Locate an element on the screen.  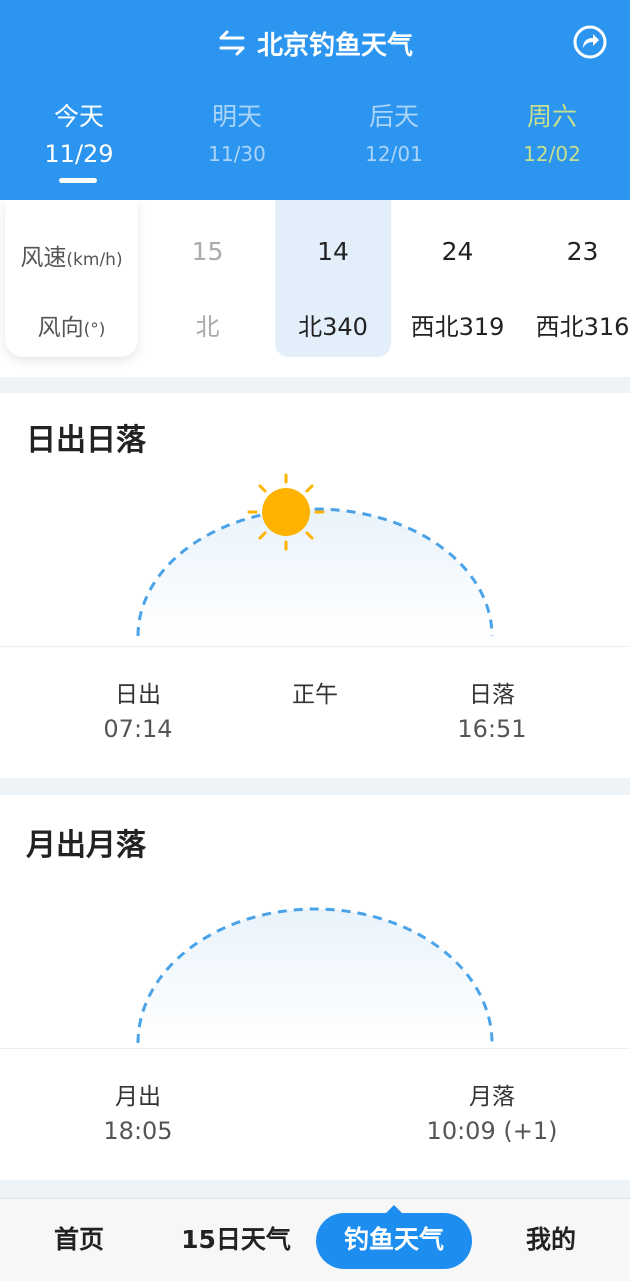
nav-home: 首页 is located at coordinates (79, 1240).